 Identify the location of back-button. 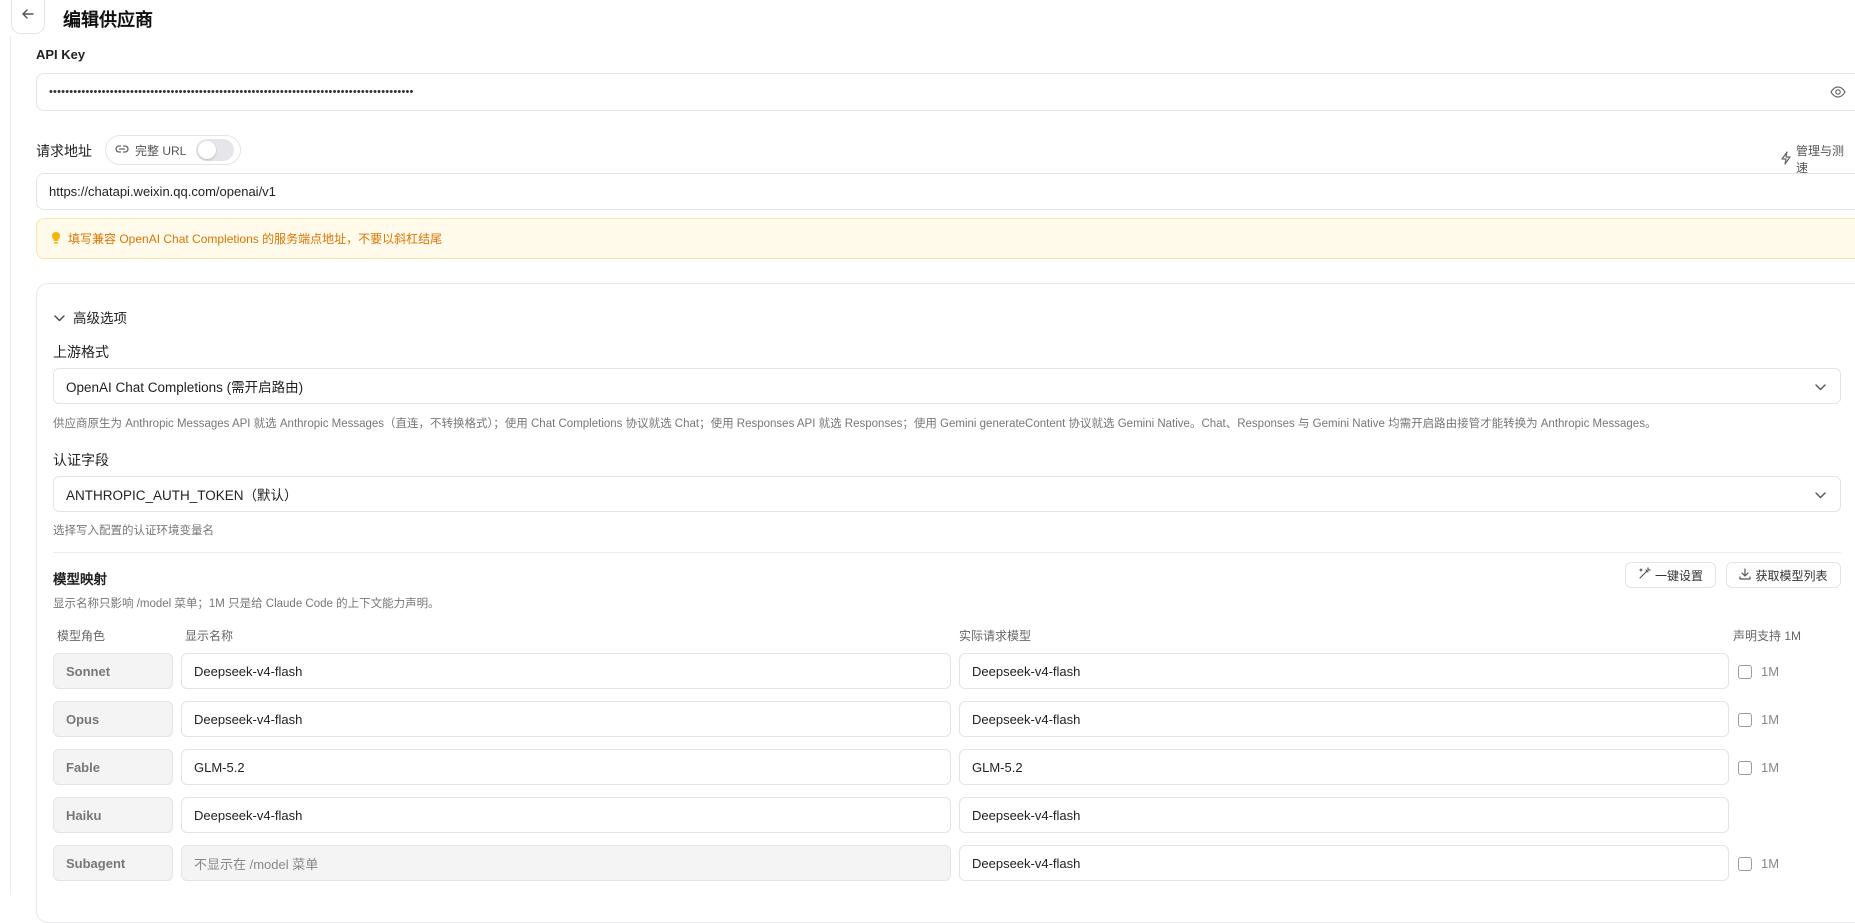
(28, 17).